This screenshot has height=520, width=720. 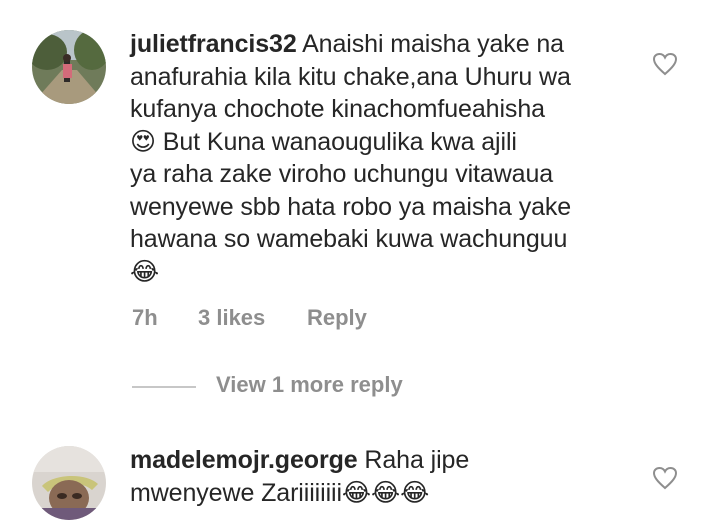 What do you see at coordinates (213, 44) in the screenshot?
I see `comment-username: julietfrancis32` at bounding box center [213, 44].